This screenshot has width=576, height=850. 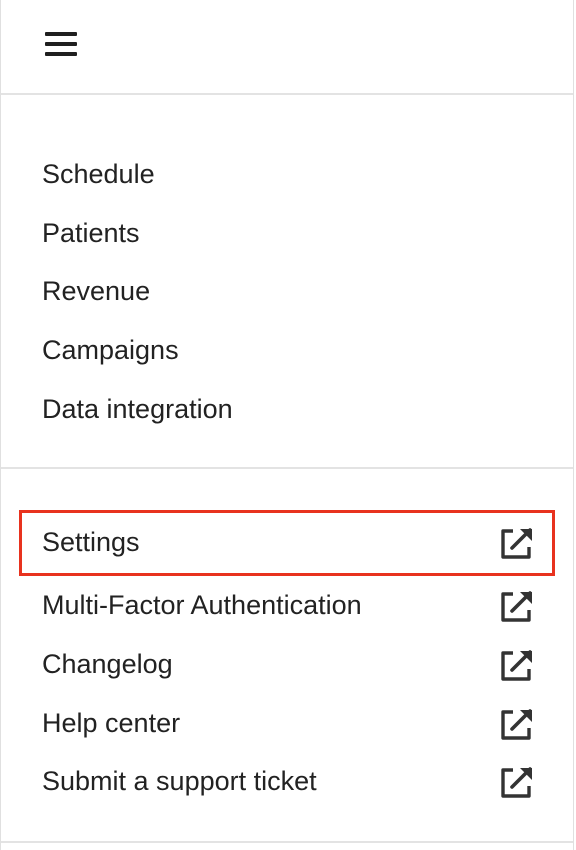 I want to click on ext-item-label: Multi-Factor Authentication, so click(x=202, y=605).